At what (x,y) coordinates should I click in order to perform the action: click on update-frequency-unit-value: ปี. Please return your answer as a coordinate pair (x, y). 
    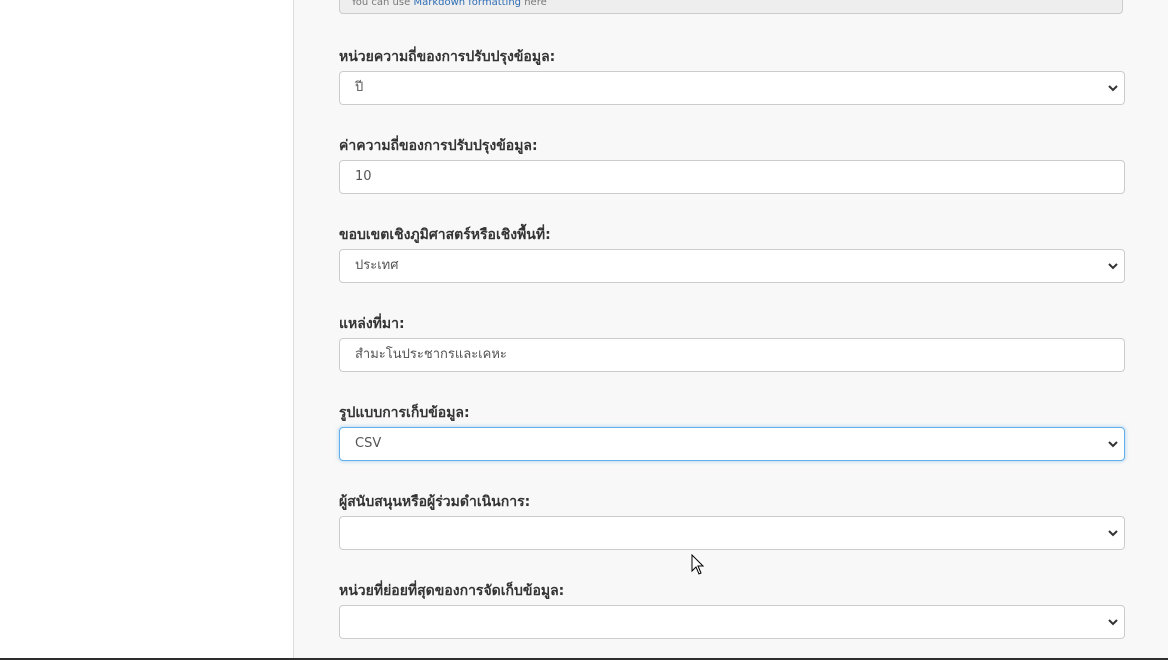
    Looking at the image, I should click on (359, 87).